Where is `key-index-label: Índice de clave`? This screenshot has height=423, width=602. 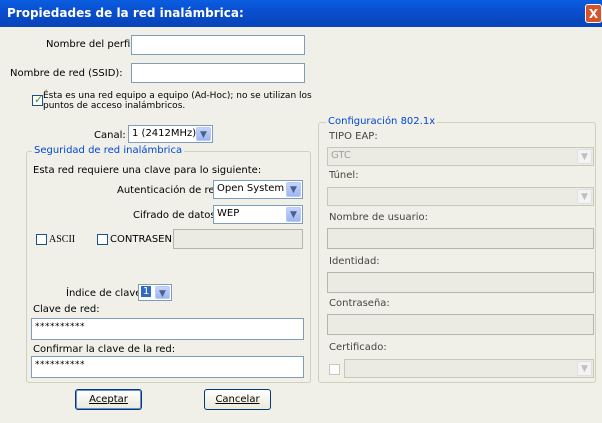
key-index-label: Índice de clave is located at coordinates (104, 293).